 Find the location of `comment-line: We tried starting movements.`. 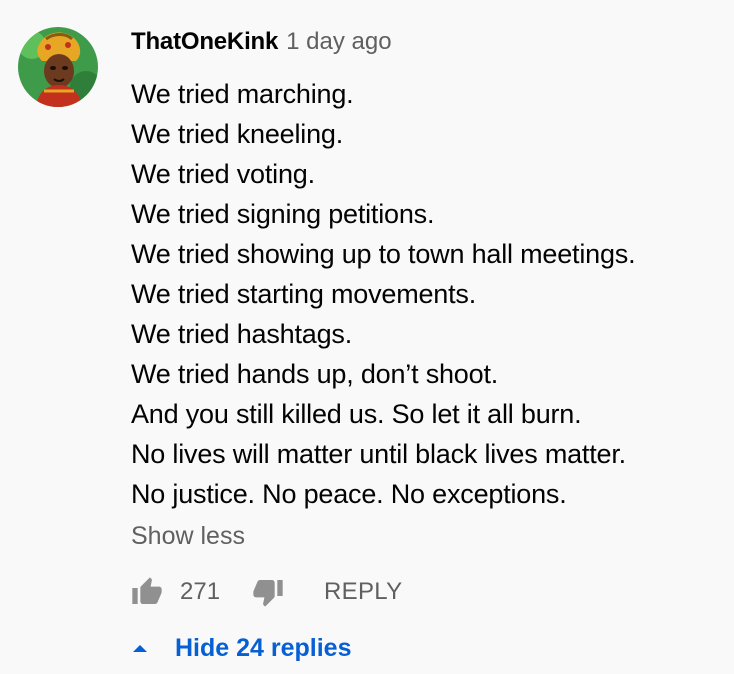

comment-line: We tried starting movements. is located at coordinates (304, 294).